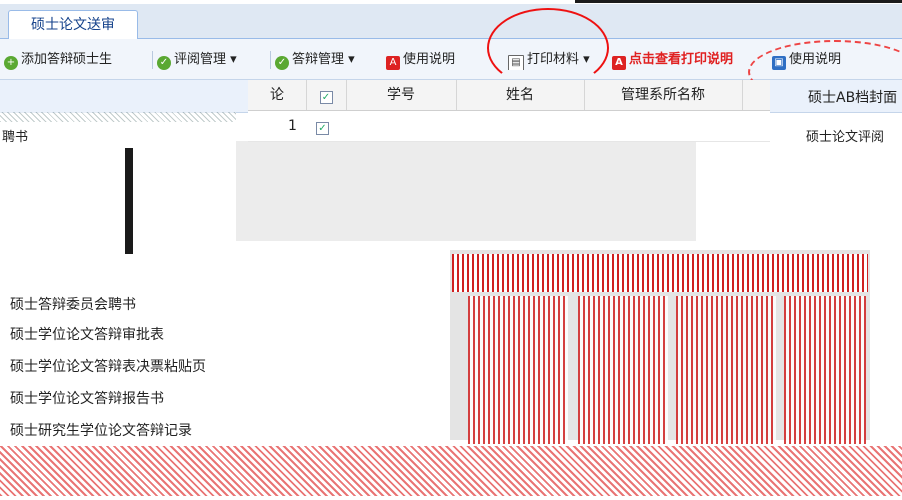 Image resolution: width=902 pixels, height=500 pixels. I want to click on review-manage-button: ✓ 评阅管理 ▾, so click(212, 60).